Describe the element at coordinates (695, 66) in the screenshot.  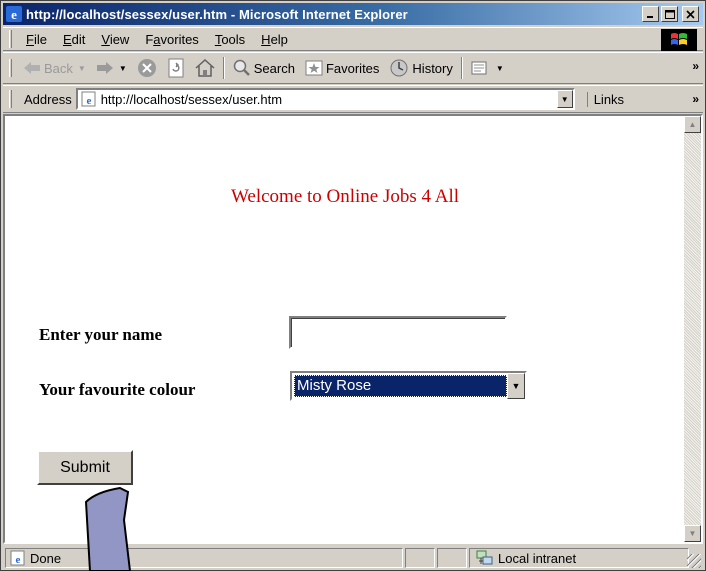
I see `toolbar-more-icon: »` at that location.